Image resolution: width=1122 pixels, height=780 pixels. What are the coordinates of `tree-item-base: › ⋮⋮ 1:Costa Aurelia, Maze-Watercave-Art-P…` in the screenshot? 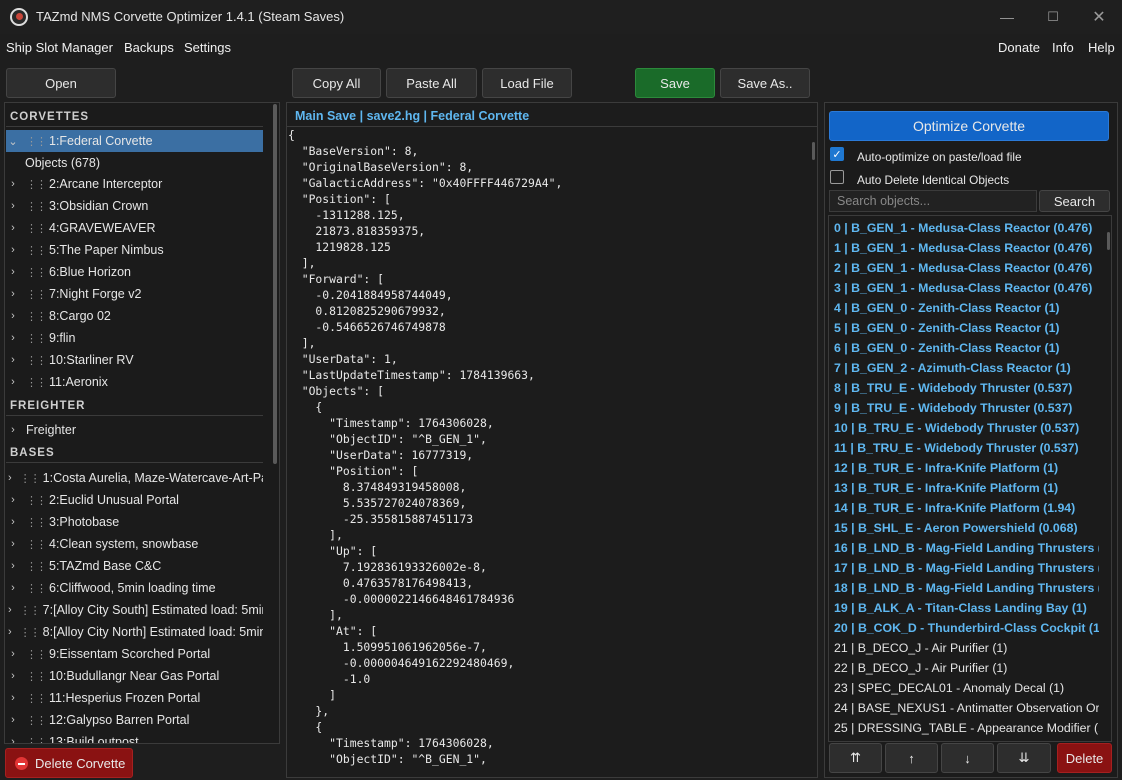 It's located at (134, 478).